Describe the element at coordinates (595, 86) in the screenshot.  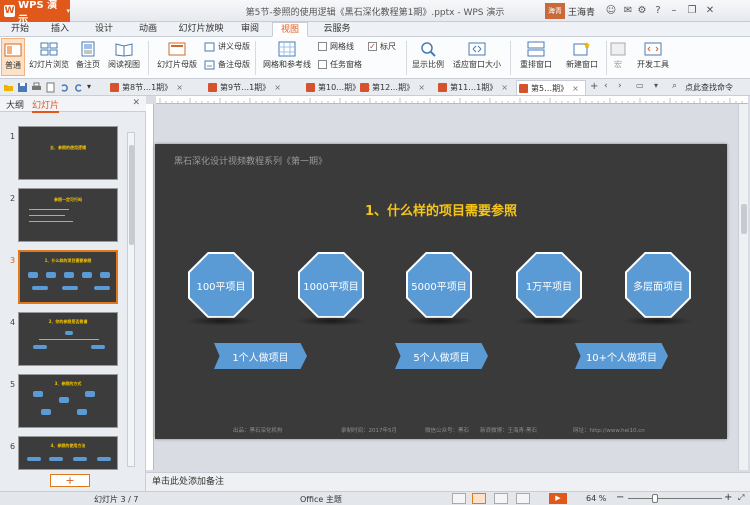
I see `new-tab-icon: +` at that location.